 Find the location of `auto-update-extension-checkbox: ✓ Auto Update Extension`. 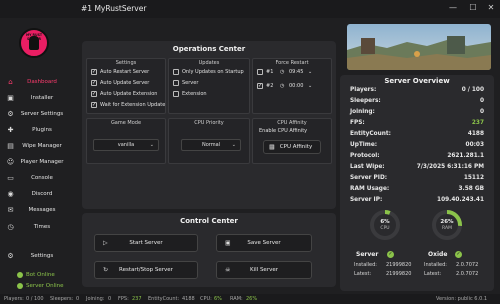

auto-update-extension-checkbox: ✓ Auto Update Extension is located at coordinates (128, 95).